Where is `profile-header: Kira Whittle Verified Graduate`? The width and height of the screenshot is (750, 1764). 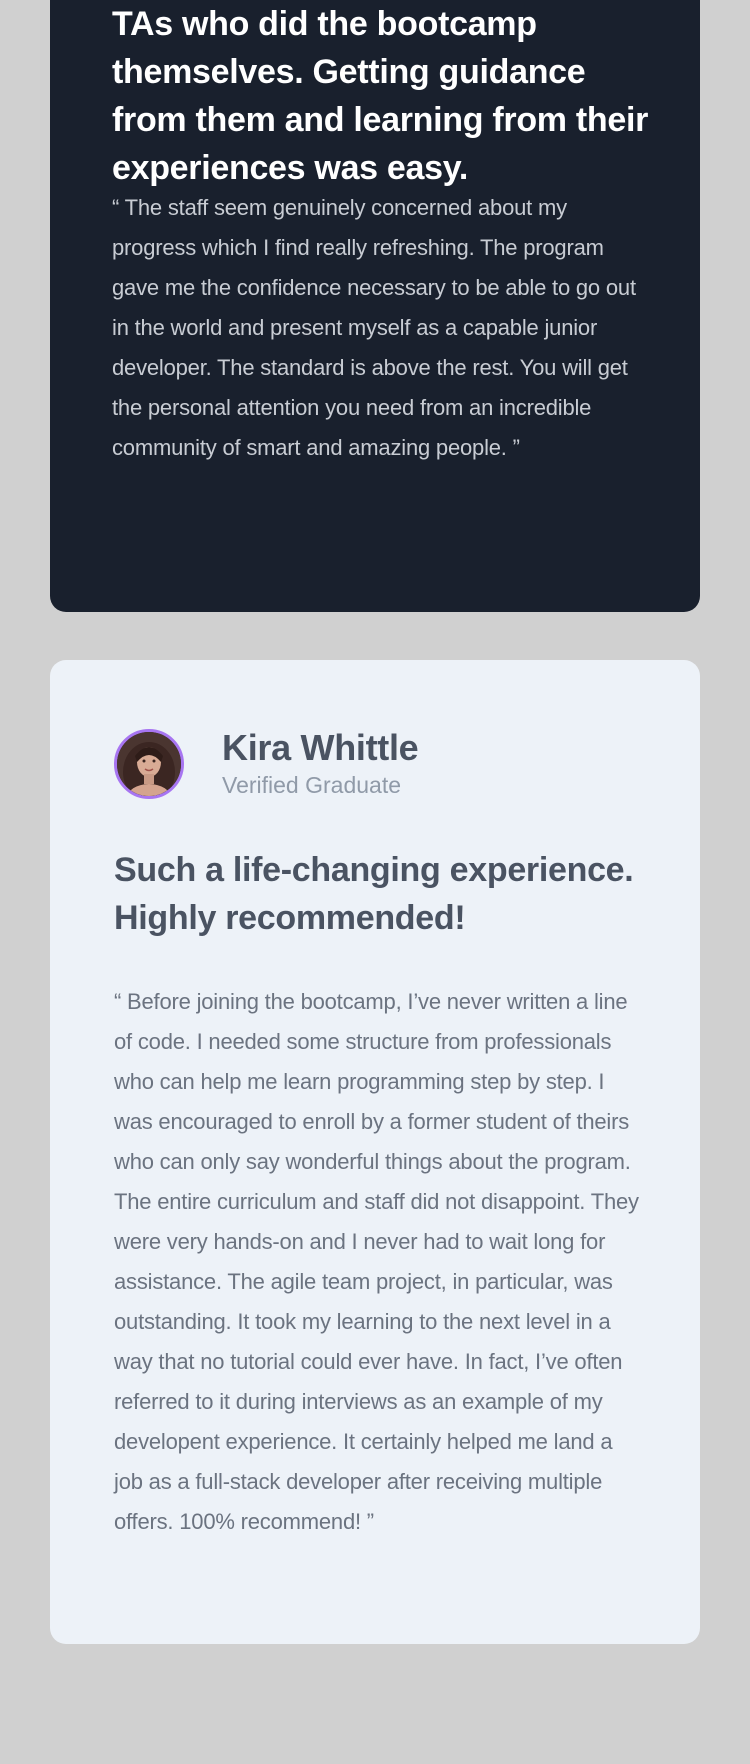
profile-header: Kira Whittle Verified Graduate is located at coordinates (266, 763).